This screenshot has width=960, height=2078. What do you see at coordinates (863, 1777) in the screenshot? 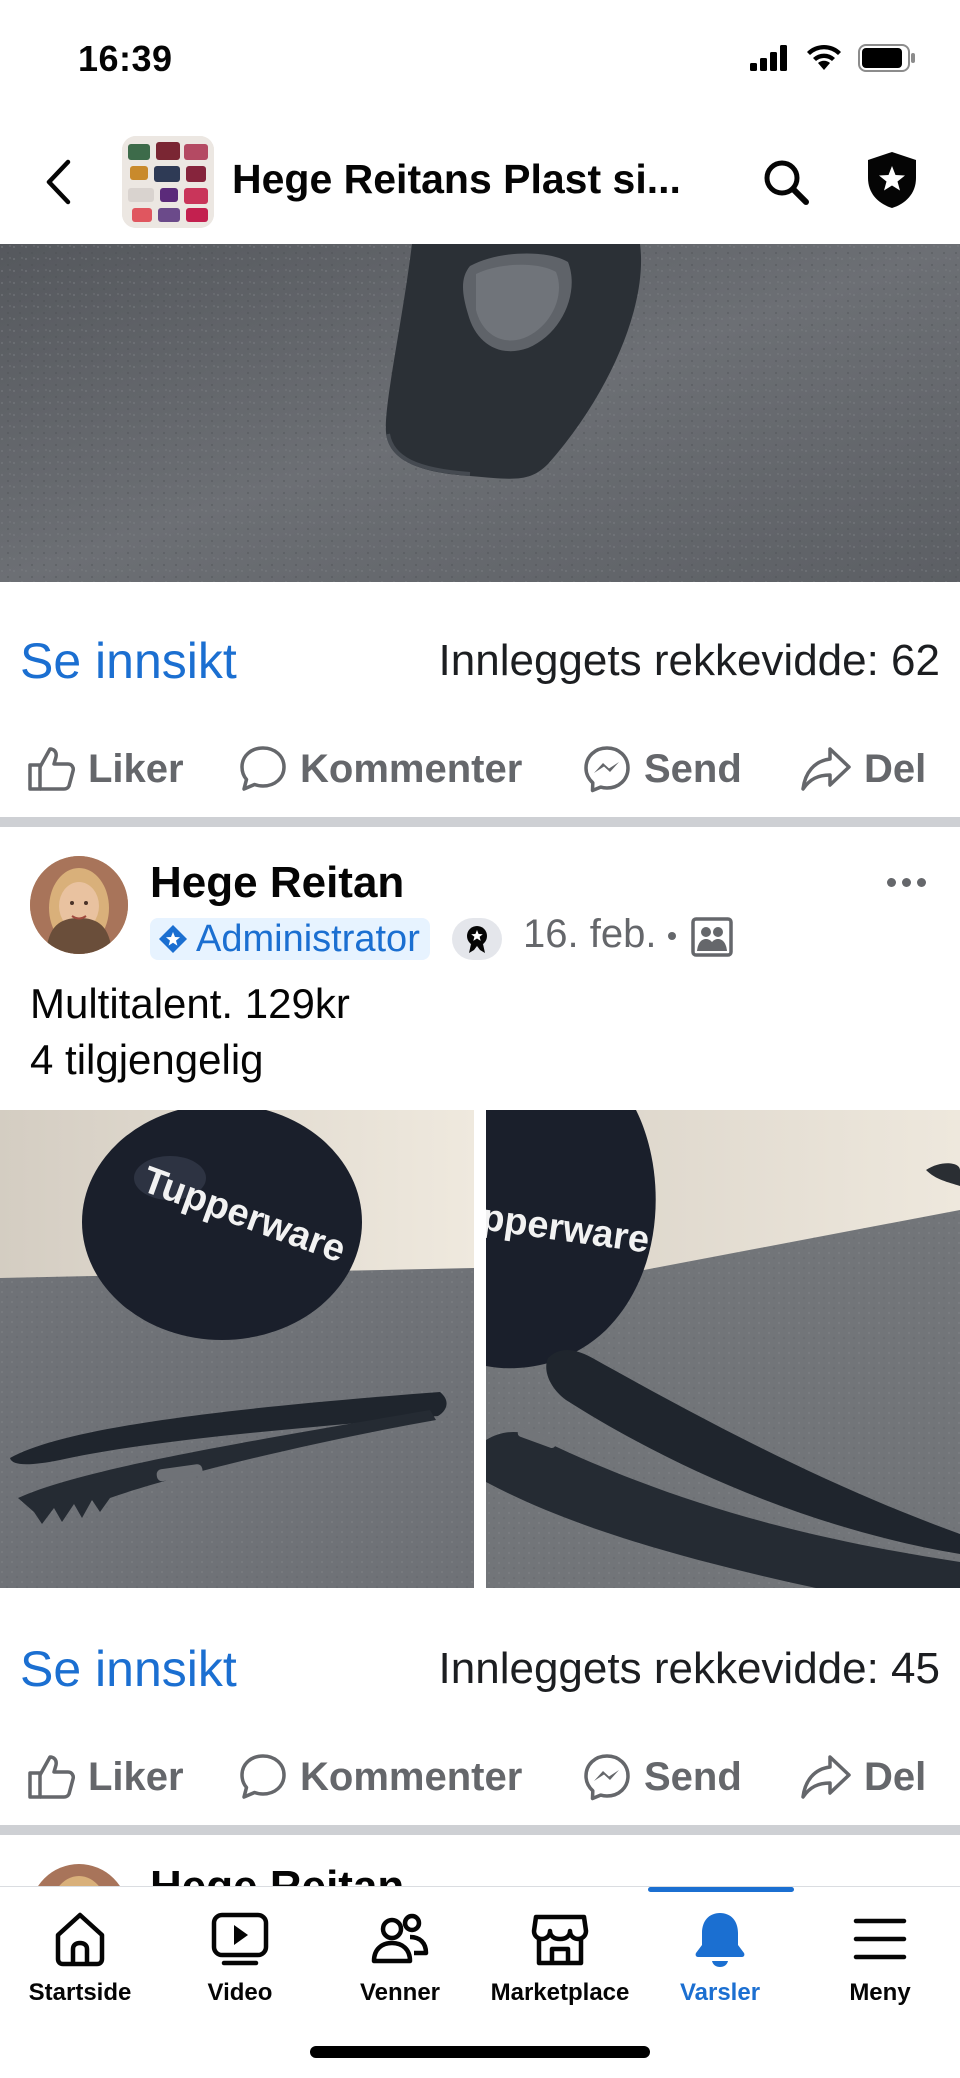
I see `post2-share-button: Del` at bounding box center [863, 1777].